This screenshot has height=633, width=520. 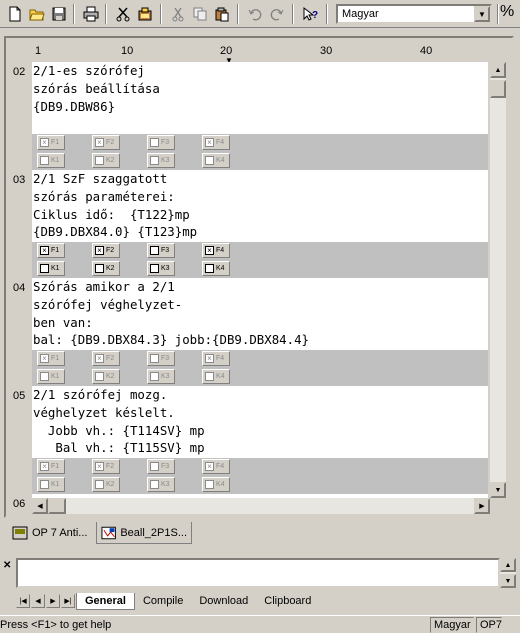 I want to click on new-file-icon, so click(x=15, y=14).